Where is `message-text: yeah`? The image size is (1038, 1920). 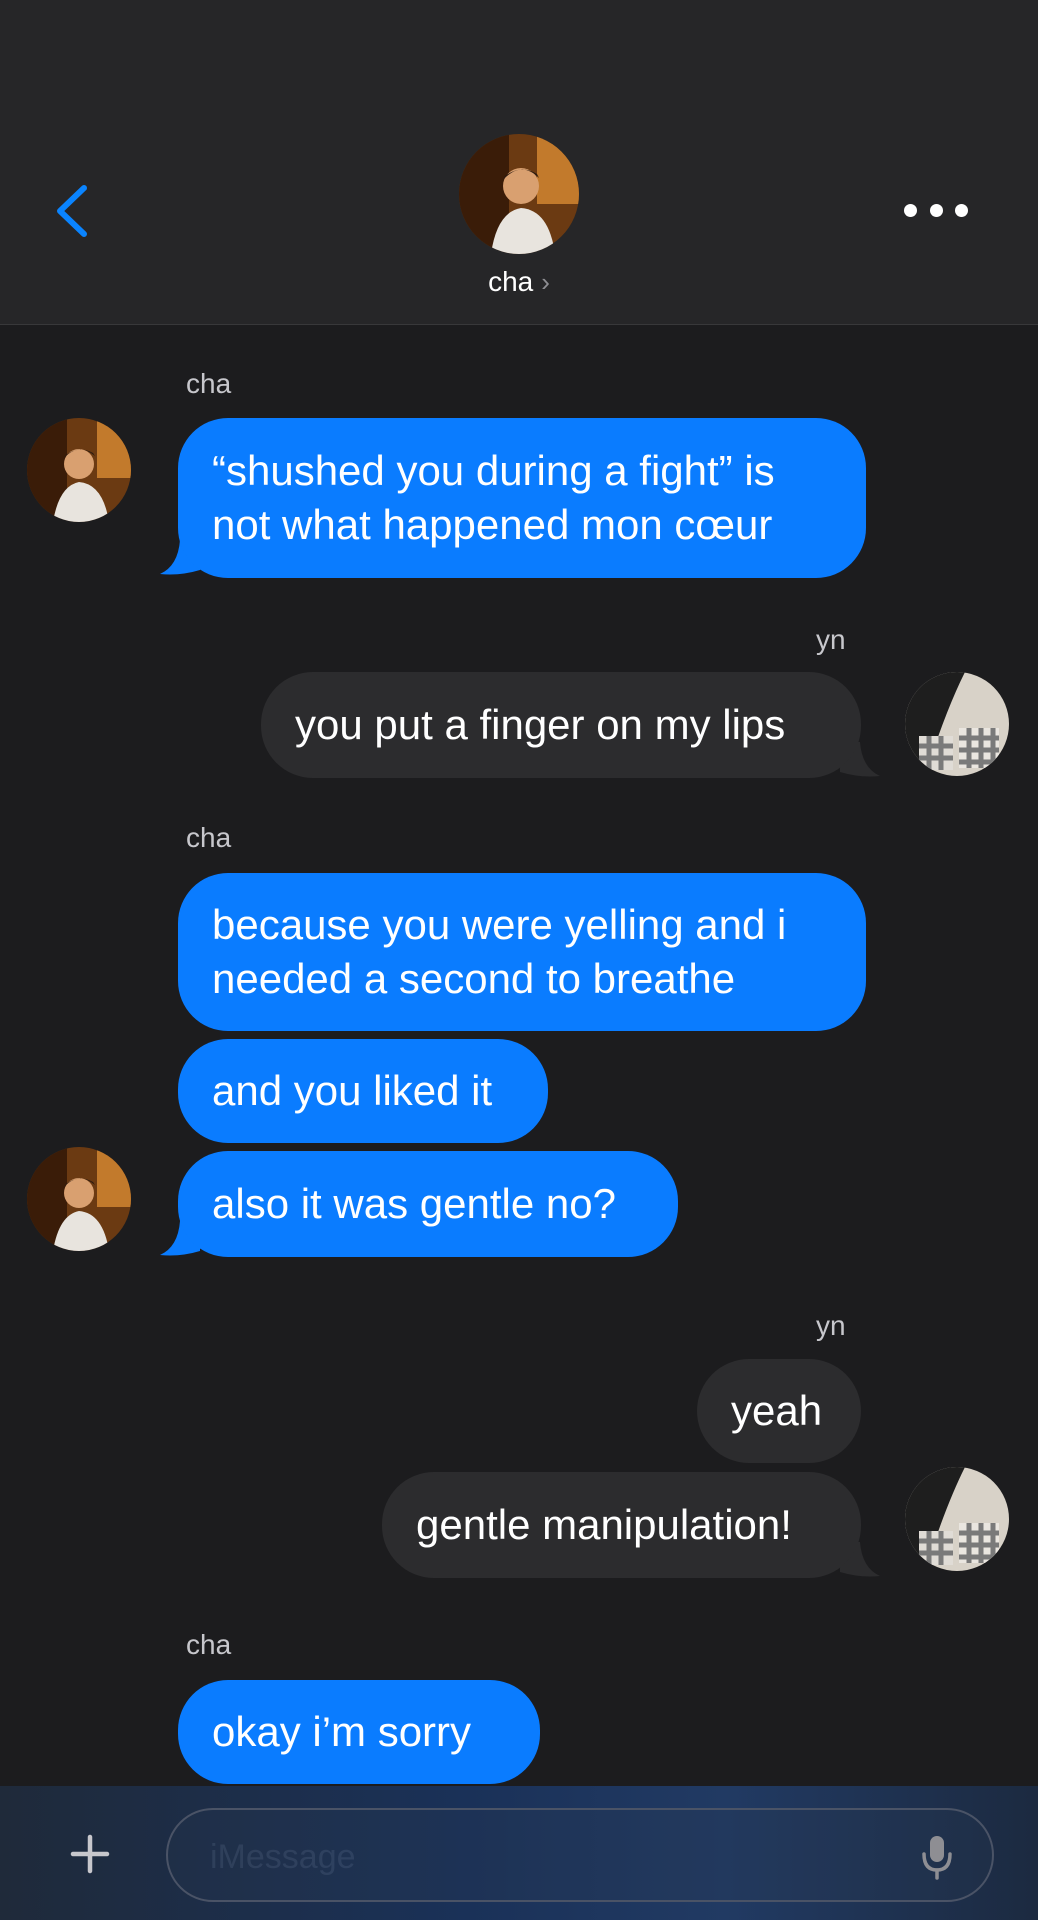
message-text: yeah is located at coordinates (777, 1410).